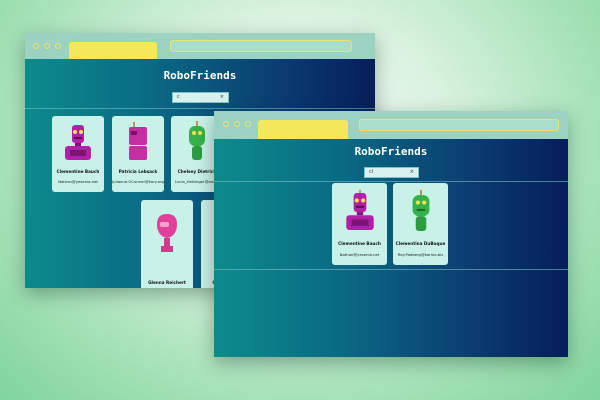  What do you see at coordinates (167, 233) in the screenshot?
I see `pink-robot-icon` at bounding box center [167, 233].